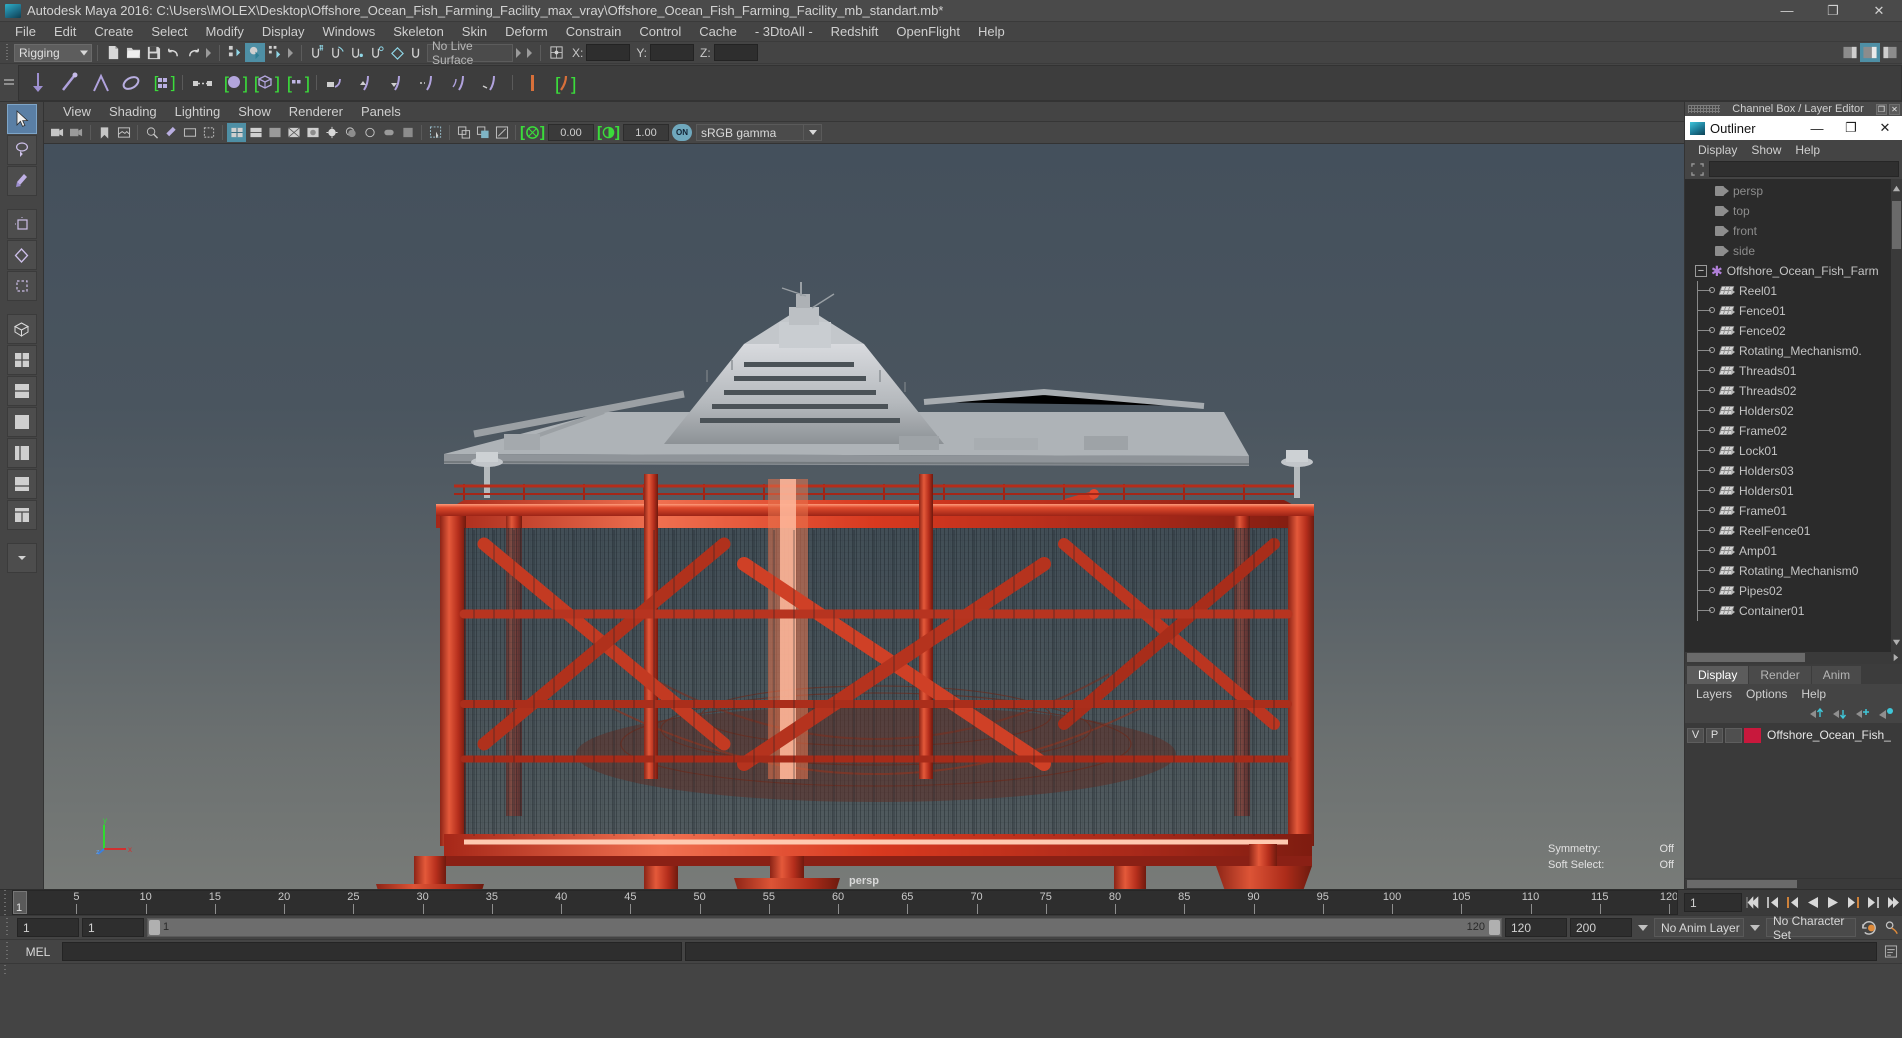 The image size is (1902, 1038). What do you see at coordinates (1699, 927) in the screenshot?
I see `anim-layer-field: No Anim Layer` at bounding box center [1699, 927].